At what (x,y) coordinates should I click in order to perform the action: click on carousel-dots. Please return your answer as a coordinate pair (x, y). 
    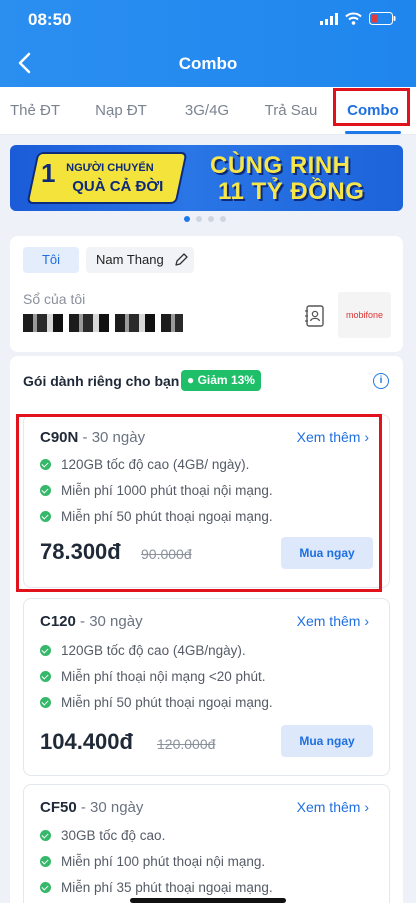
    Looking at the image, I should click on (205, 219).